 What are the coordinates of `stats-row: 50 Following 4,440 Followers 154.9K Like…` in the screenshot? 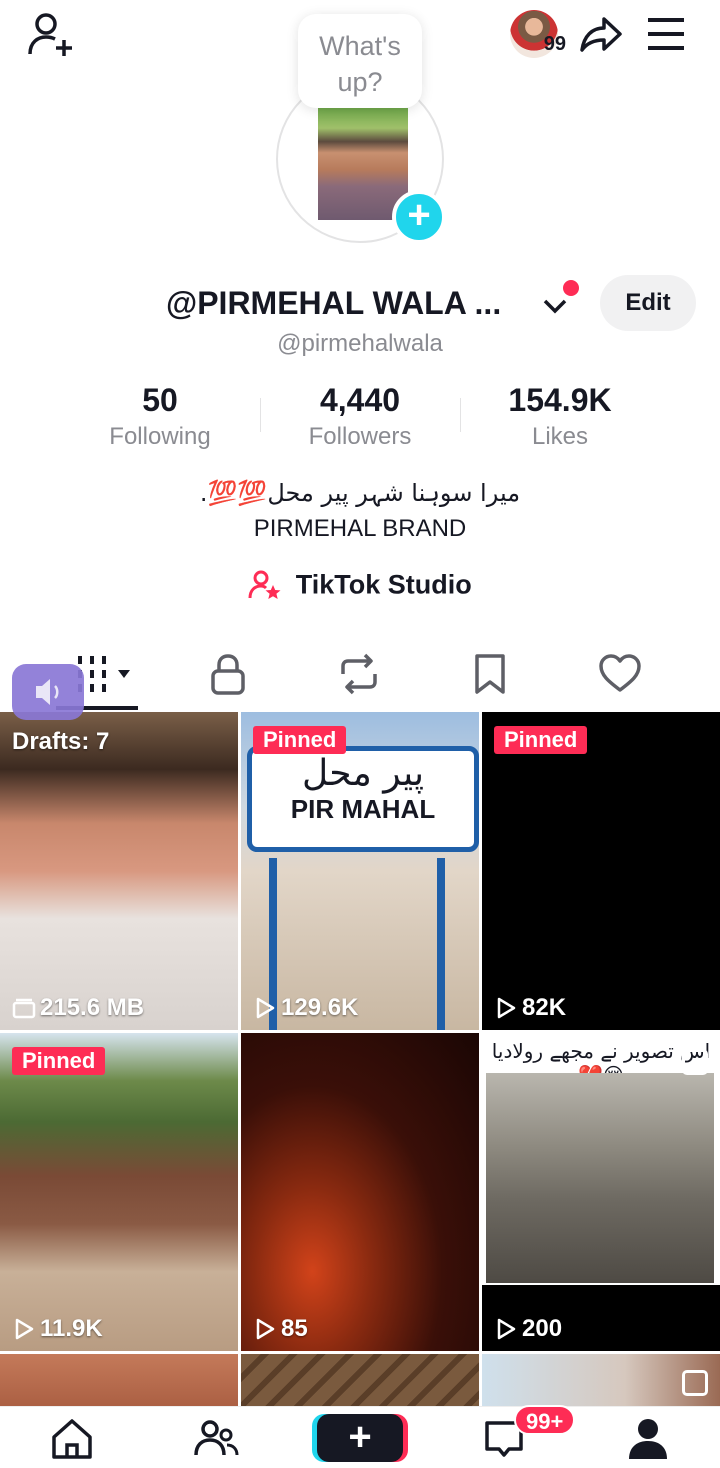 It's located at (360, 416).